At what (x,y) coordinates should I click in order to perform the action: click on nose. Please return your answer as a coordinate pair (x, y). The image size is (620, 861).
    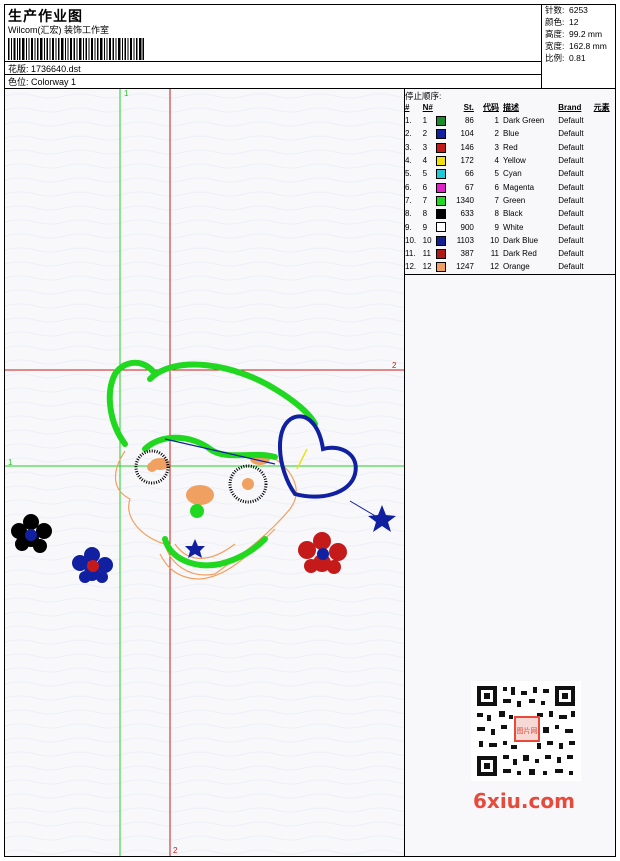
    Looking at the image, I should click on (197, 511).